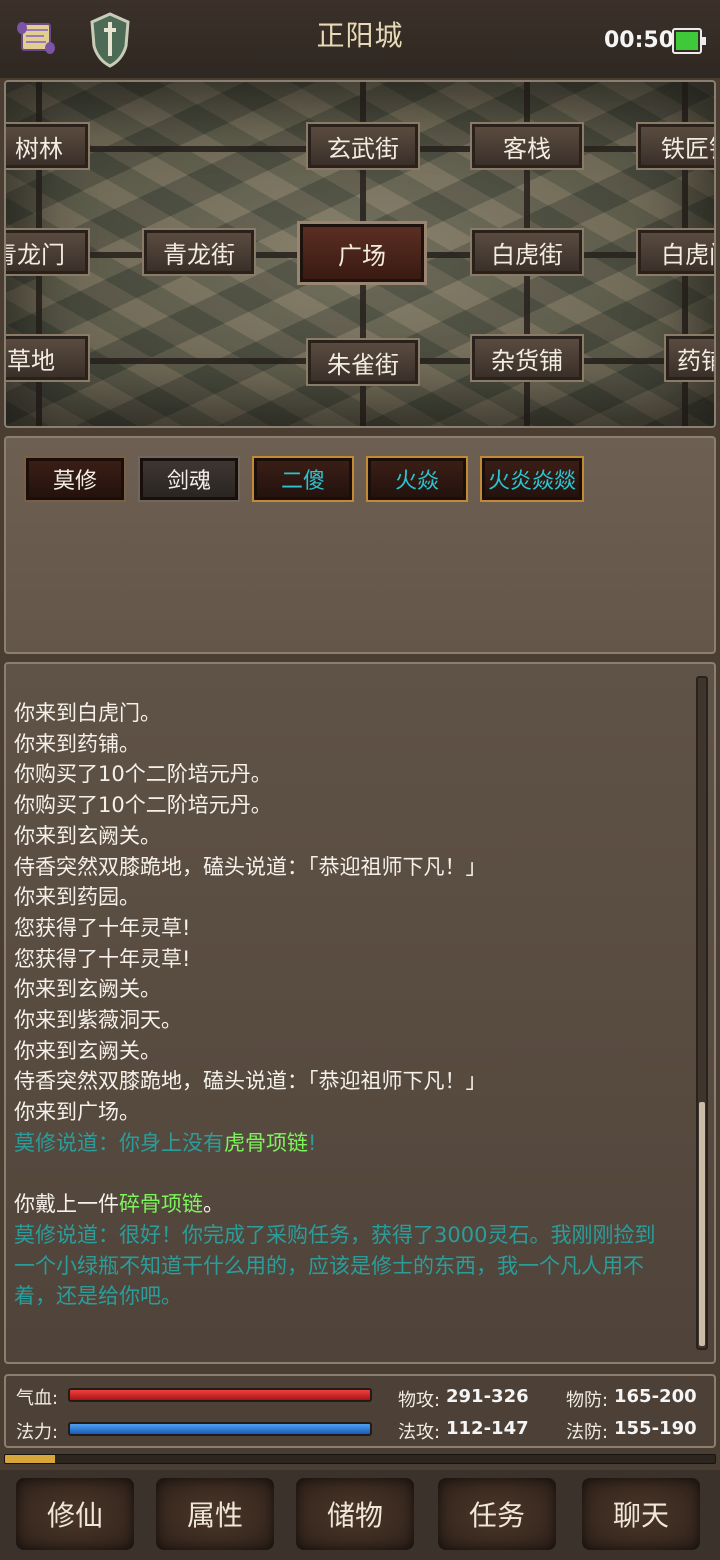 Image resolution: width=720 pixels, height=1560 pixels. I want to click on npc-button-moxiu: 莫修, so click(75, 479).